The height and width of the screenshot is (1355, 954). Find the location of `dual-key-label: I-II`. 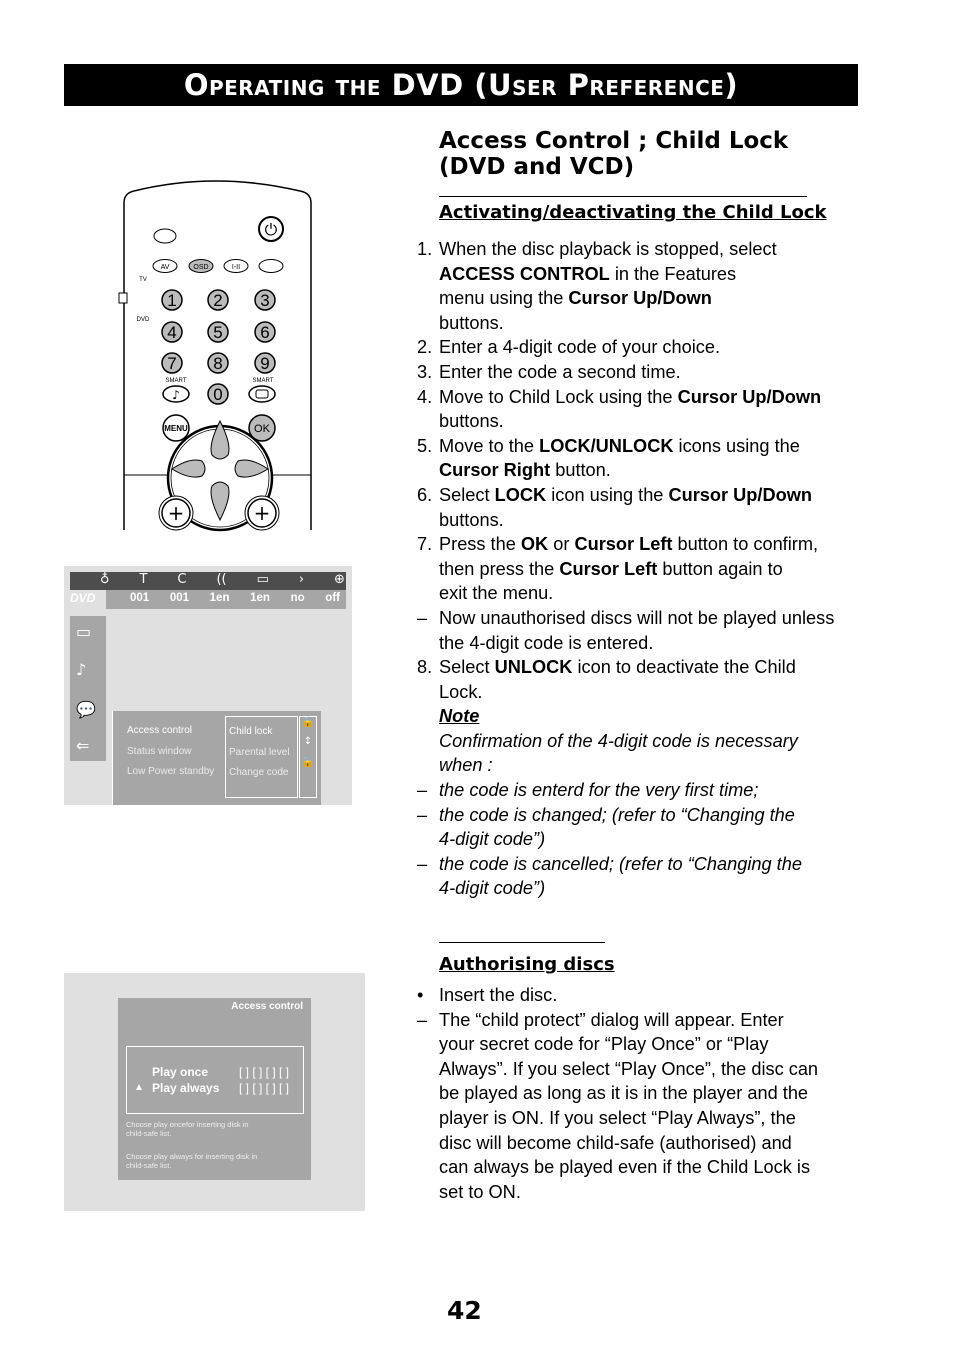

dual-key-label: I-II is located at coordinates (236, 267).